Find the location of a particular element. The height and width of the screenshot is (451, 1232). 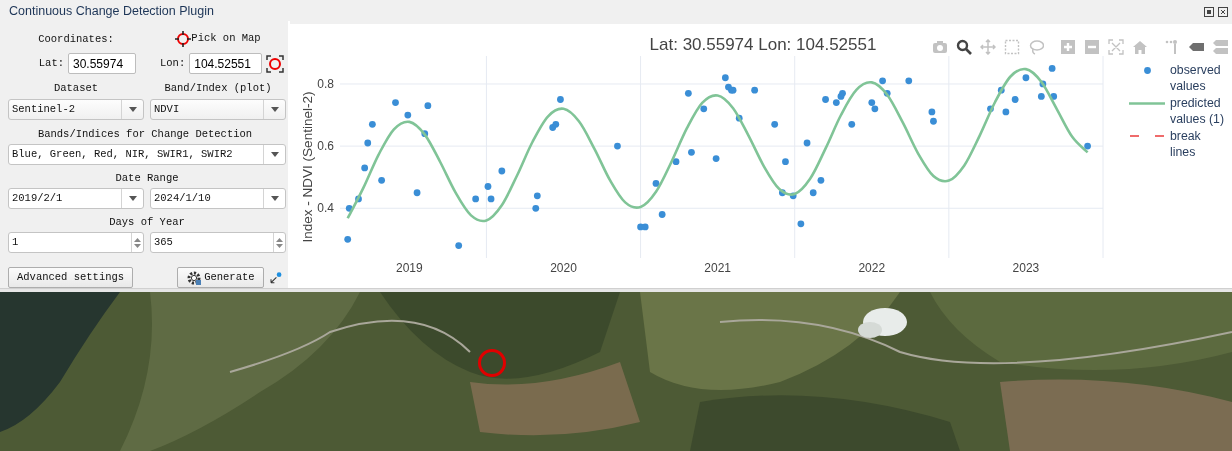

lat-input: 30.55974 is located at coordinates (102, 63).